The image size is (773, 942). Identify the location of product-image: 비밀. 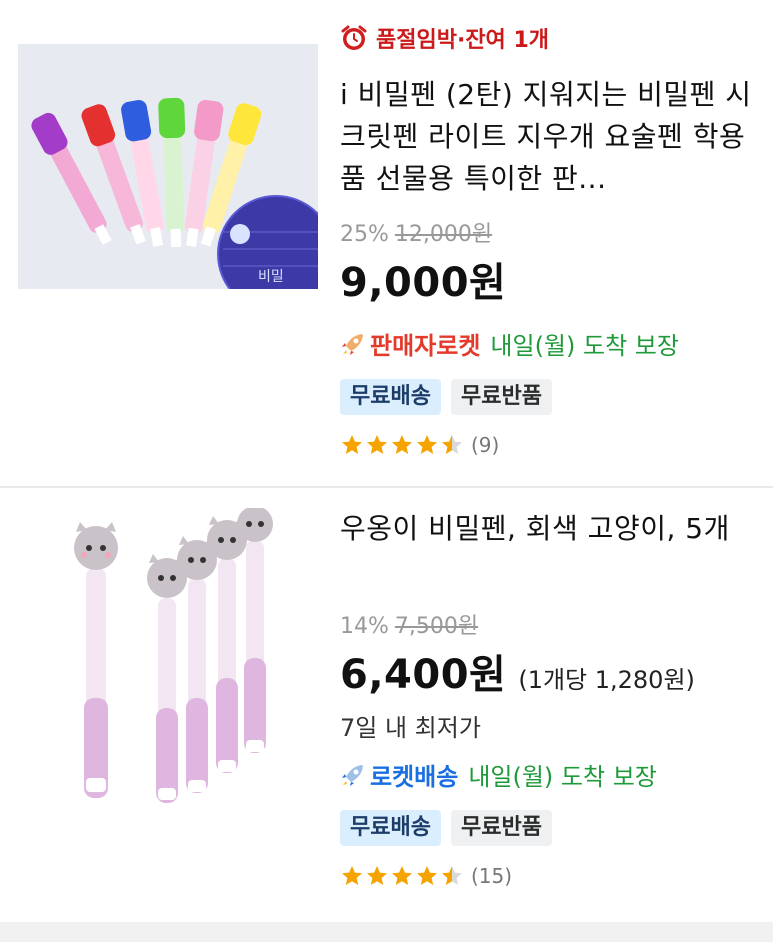
(168, 166).